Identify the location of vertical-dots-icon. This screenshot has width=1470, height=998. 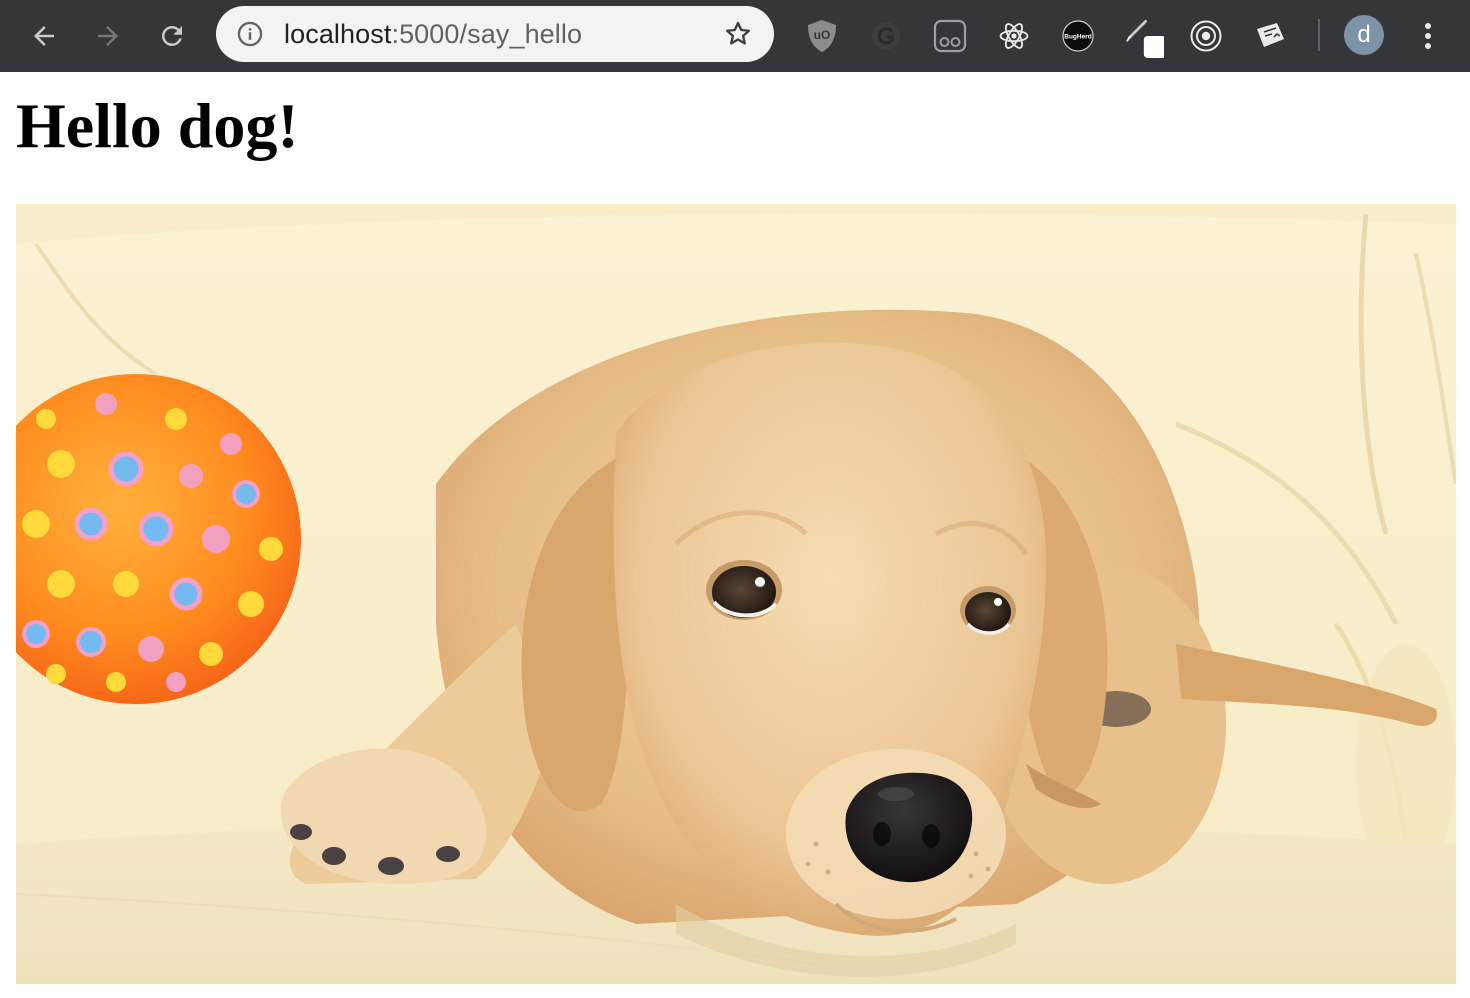
(1428, 36).